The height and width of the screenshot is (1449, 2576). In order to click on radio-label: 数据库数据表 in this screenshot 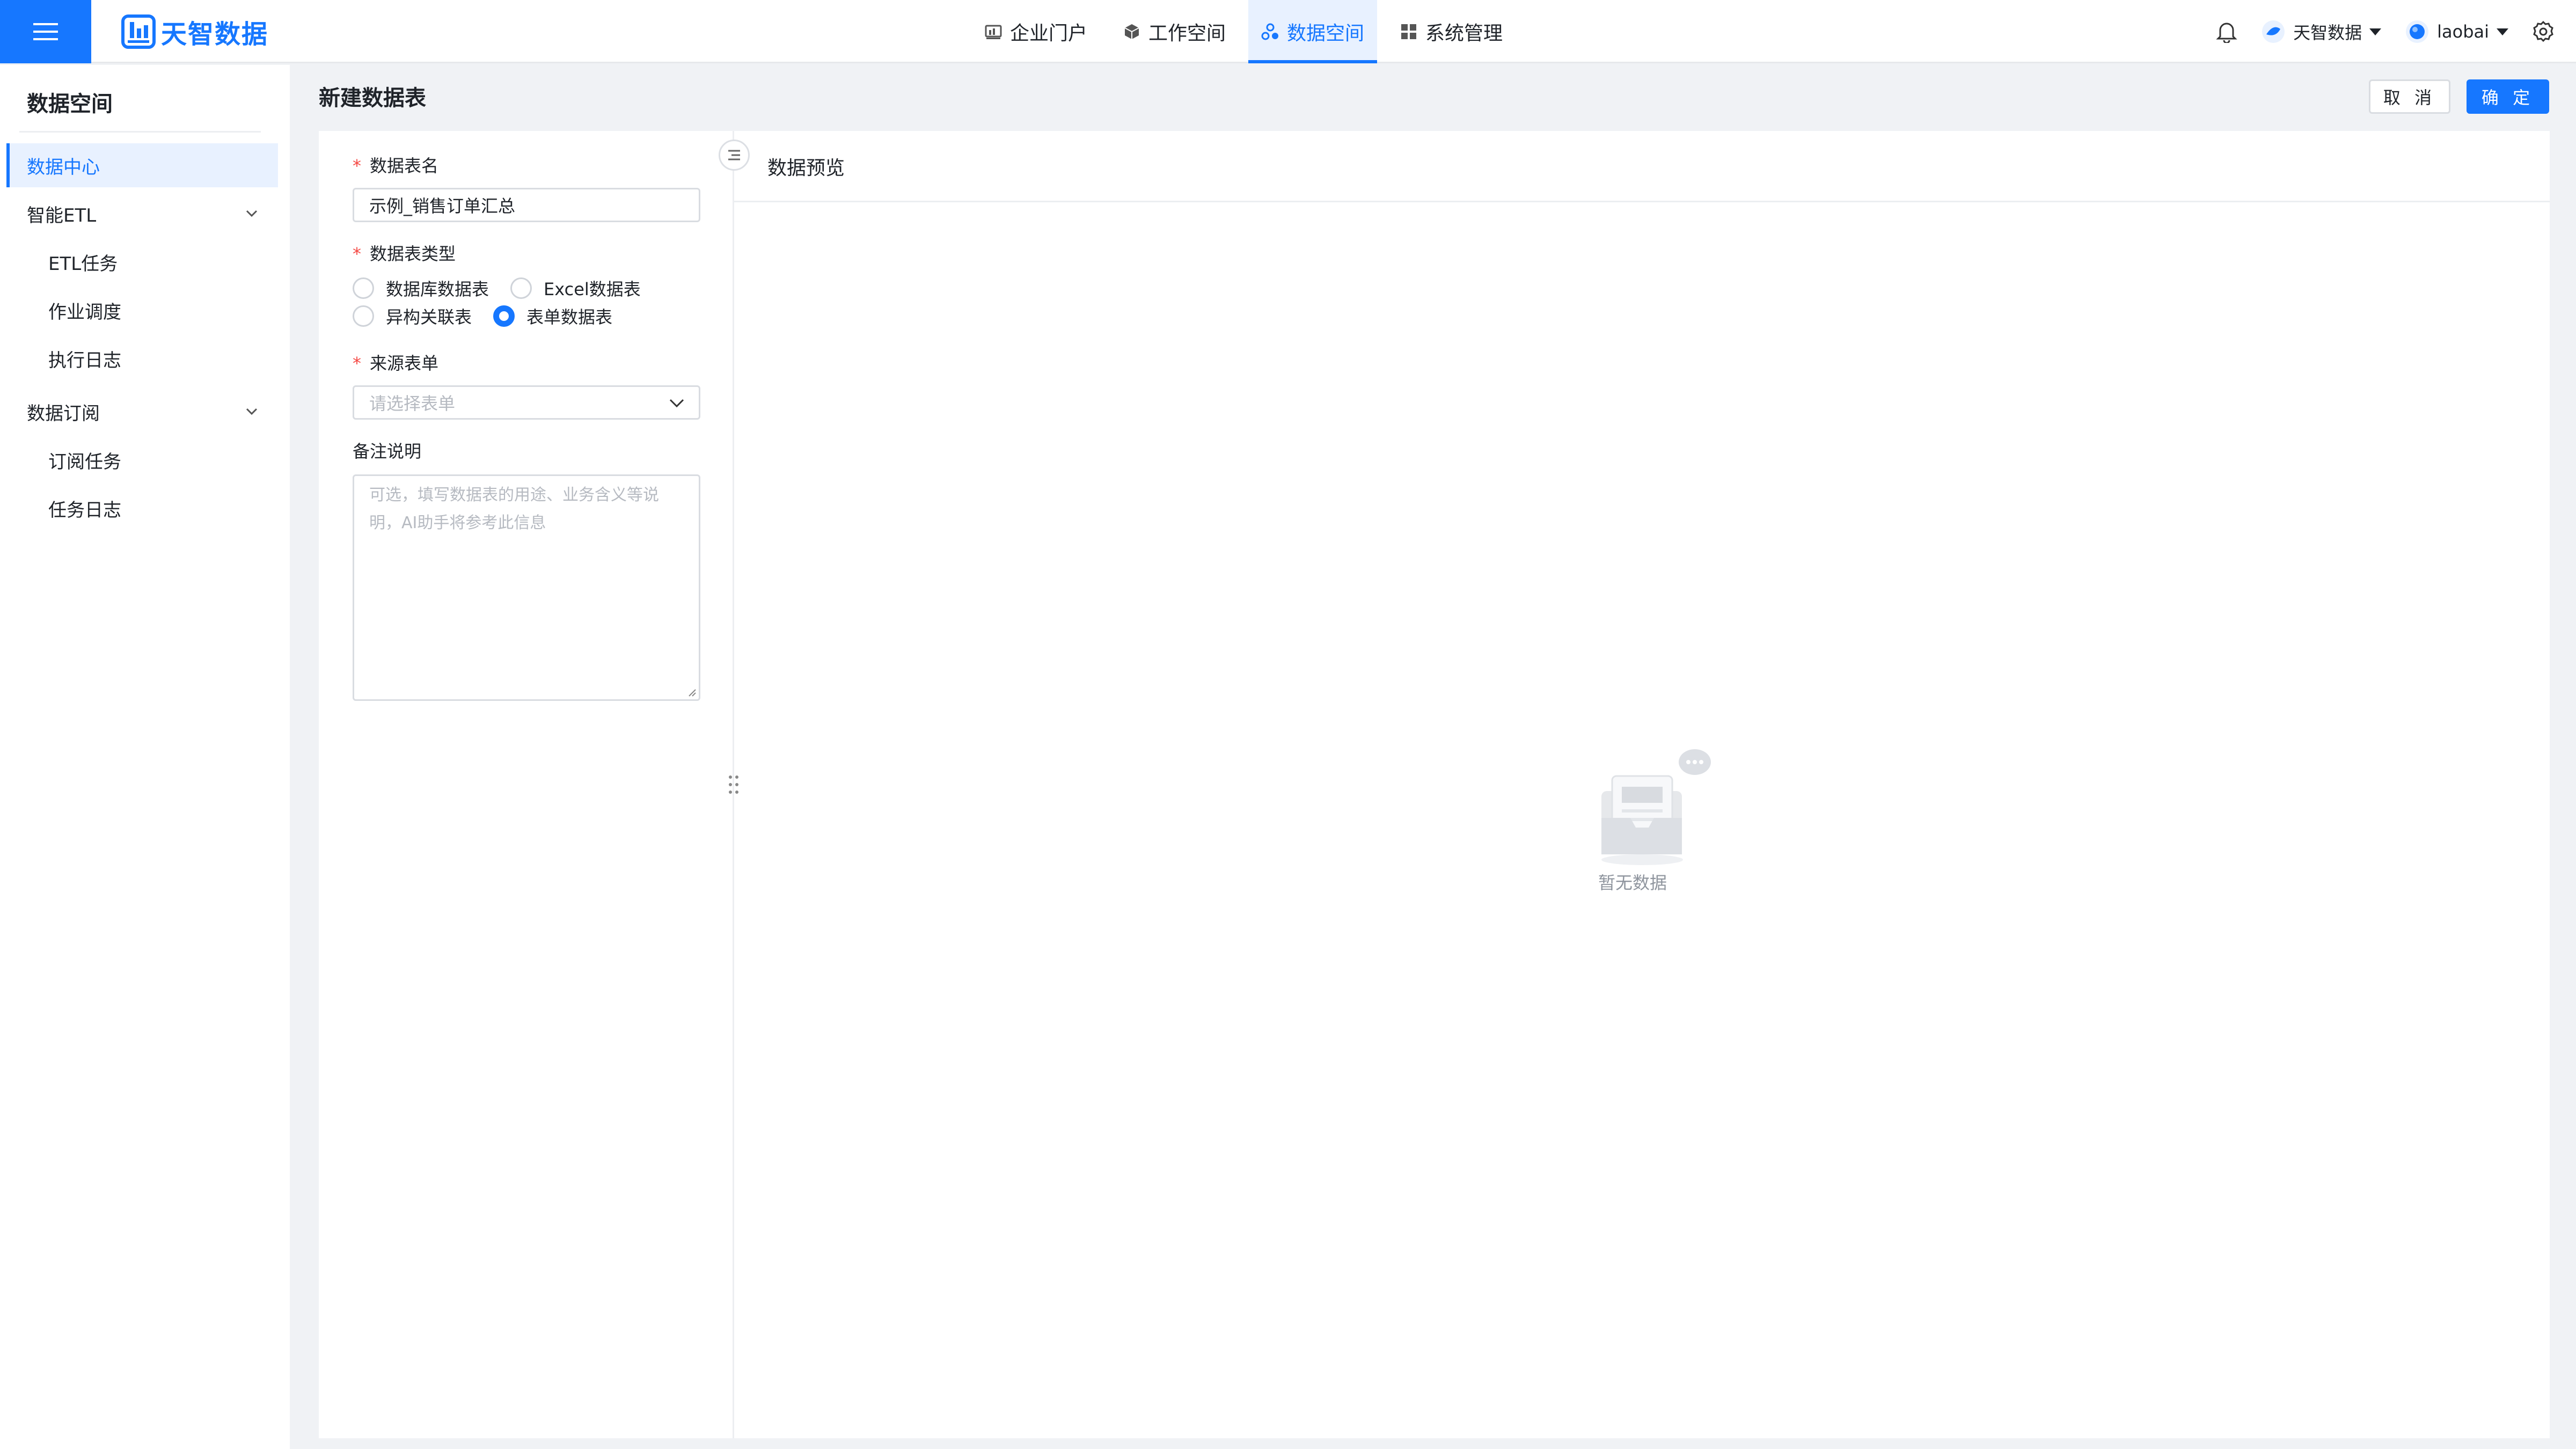, I will do `click(437, 289)`.